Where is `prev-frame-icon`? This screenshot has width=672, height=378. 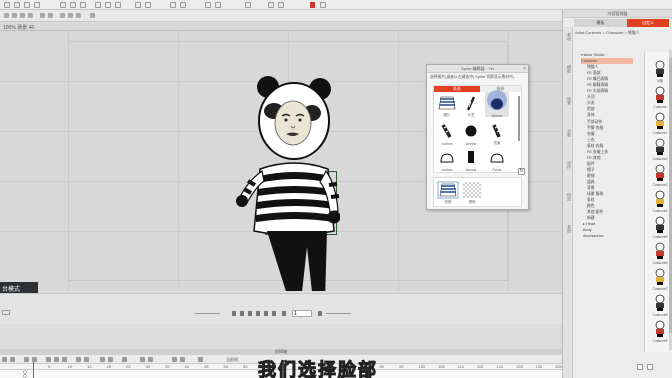
prev-frame-icon is located at coordinates (242, 313).